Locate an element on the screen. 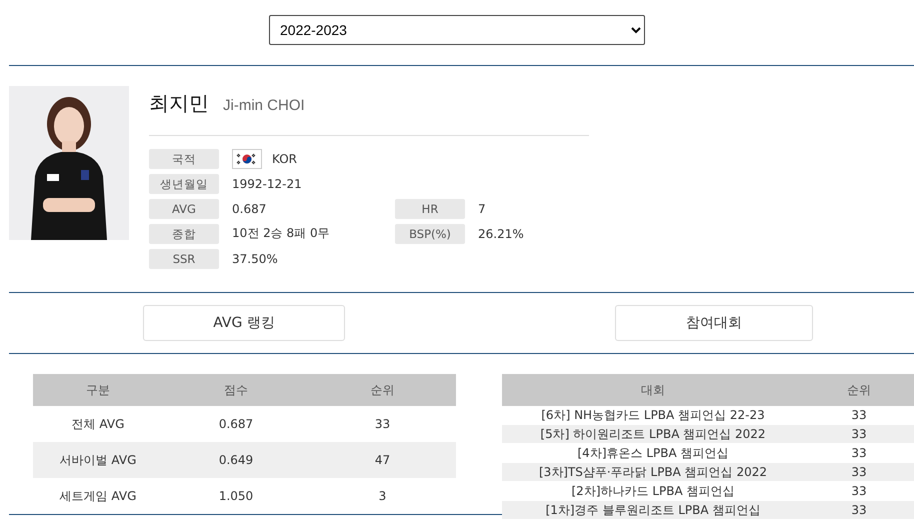 This screenshot has width=914, height=525. field-value: KOR is located at coordinates (284, 159).